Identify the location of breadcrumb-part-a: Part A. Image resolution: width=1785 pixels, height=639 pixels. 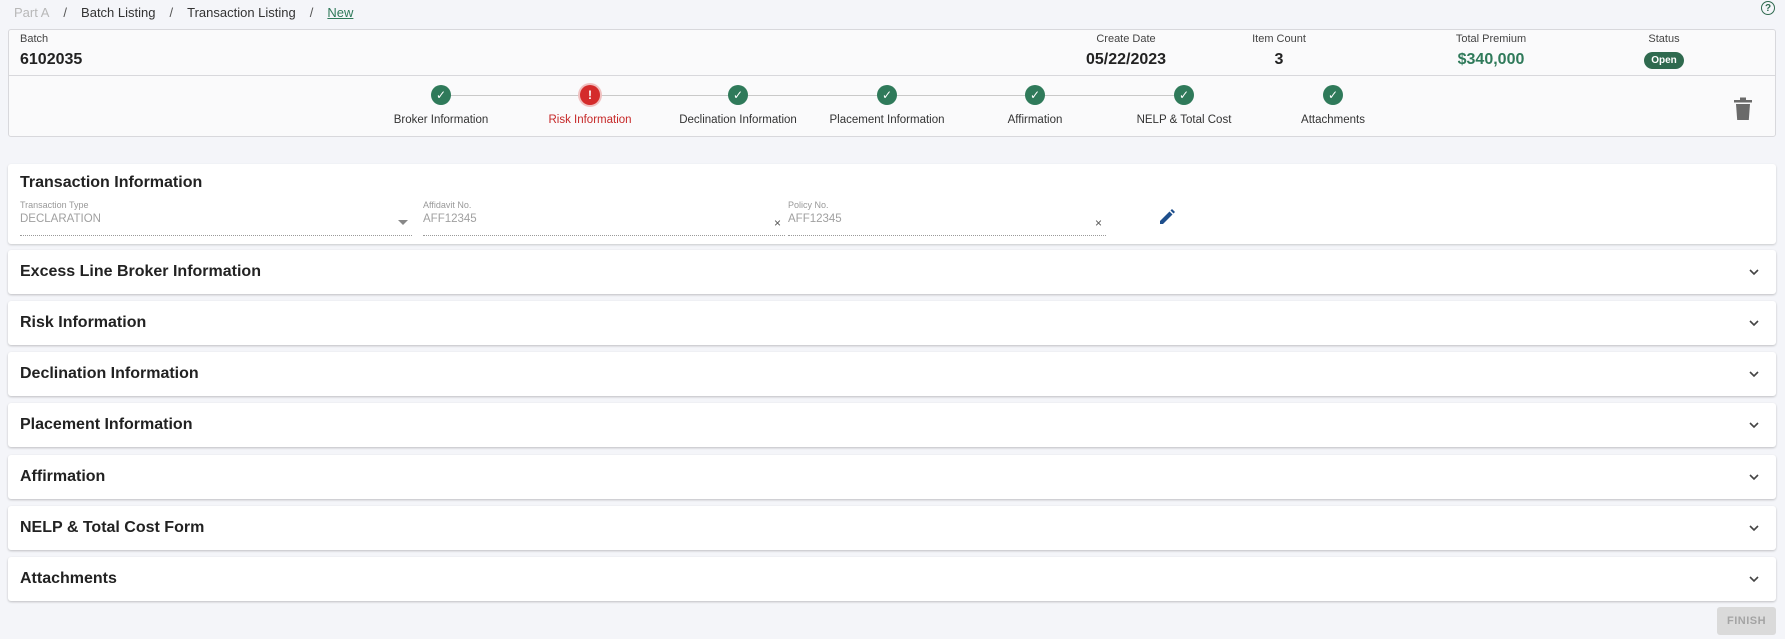
(32, 12).